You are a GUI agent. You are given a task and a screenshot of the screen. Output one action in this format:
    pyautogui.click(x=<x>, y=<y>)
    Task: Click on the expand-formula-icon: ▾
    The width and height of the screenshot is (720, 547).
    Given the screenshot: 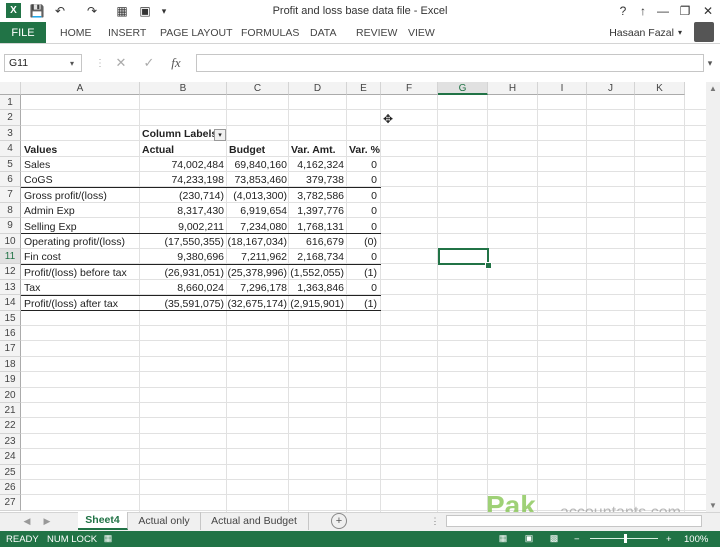 What is the action you would take?
    pyautogui.click(x=710, y=63)
    